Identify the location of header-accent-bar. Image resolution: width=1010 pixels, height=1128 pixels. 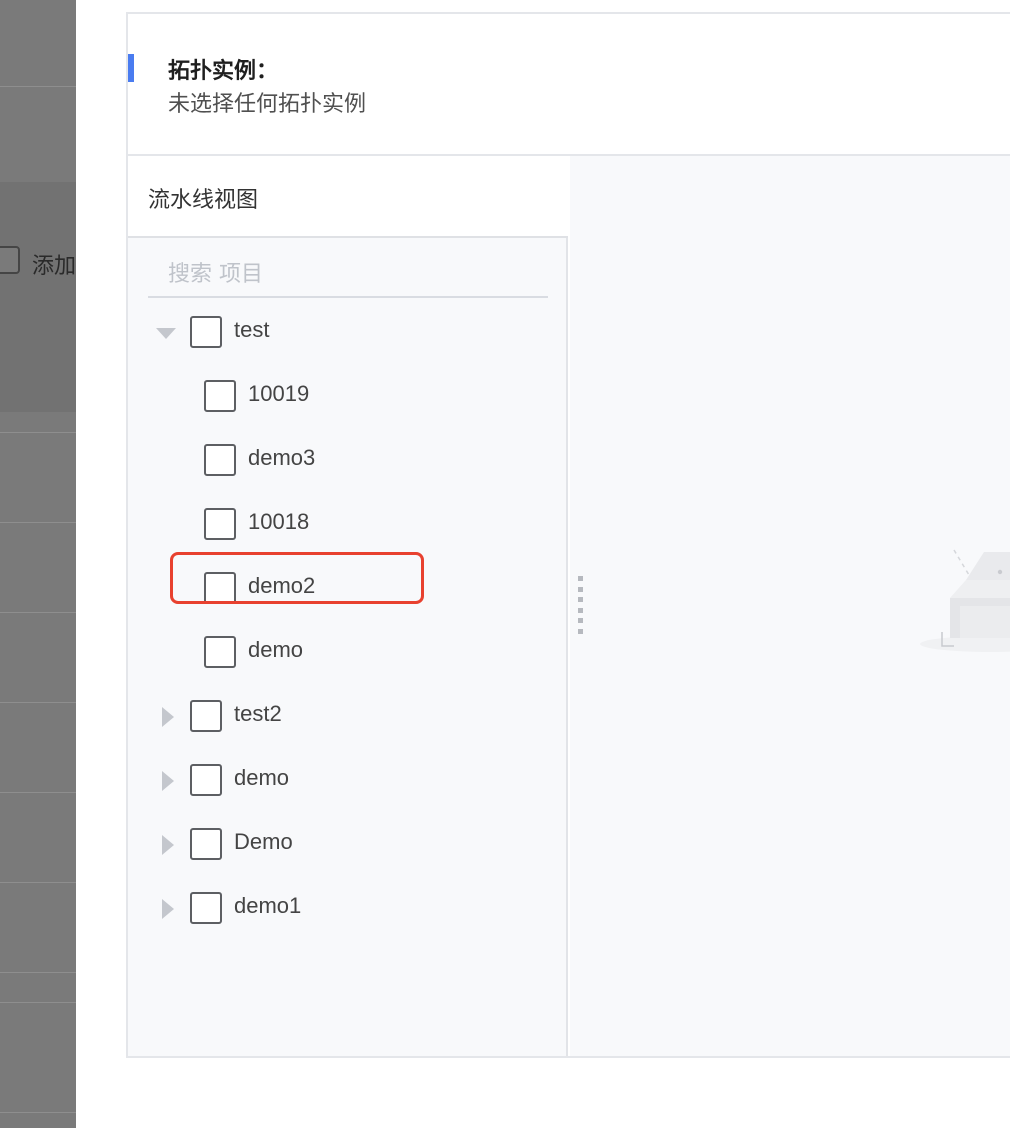
(131, 68).